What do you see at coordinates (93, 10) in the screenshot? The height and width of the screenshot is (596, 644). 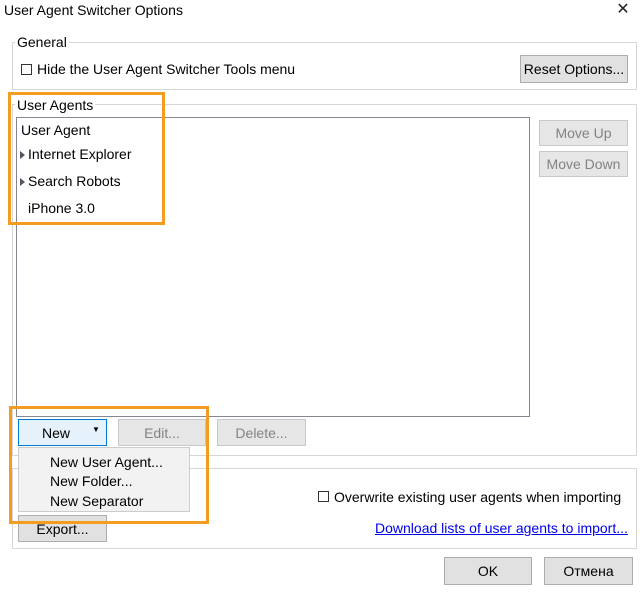 I see `window-title: User Agent Switcher Options` at bounding box center [93, 10].